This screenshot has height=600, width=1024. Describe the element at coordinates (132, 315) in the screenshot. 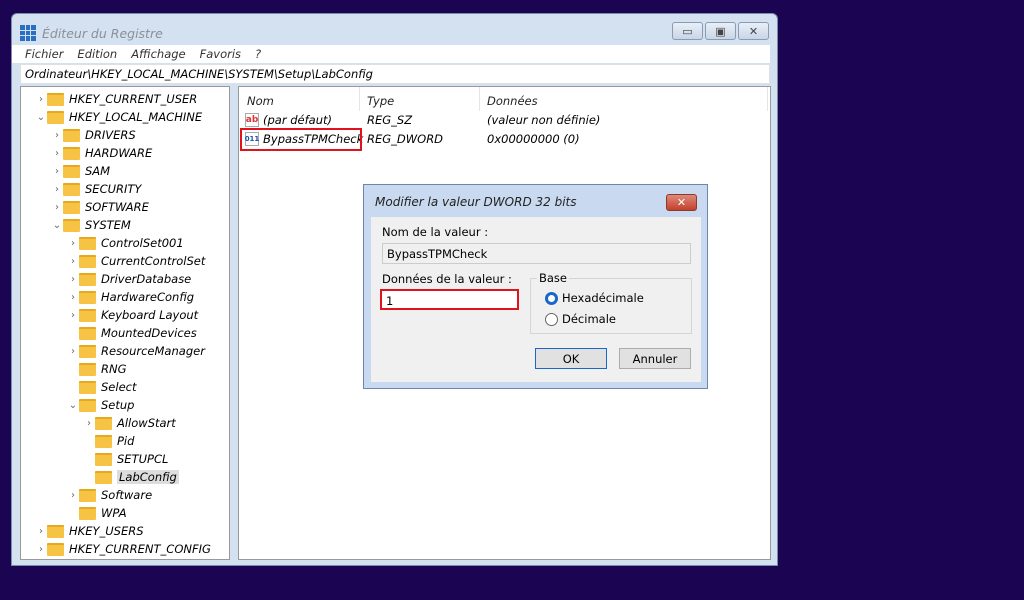

I see `tree-item: › Keyboard Layout` at that location.